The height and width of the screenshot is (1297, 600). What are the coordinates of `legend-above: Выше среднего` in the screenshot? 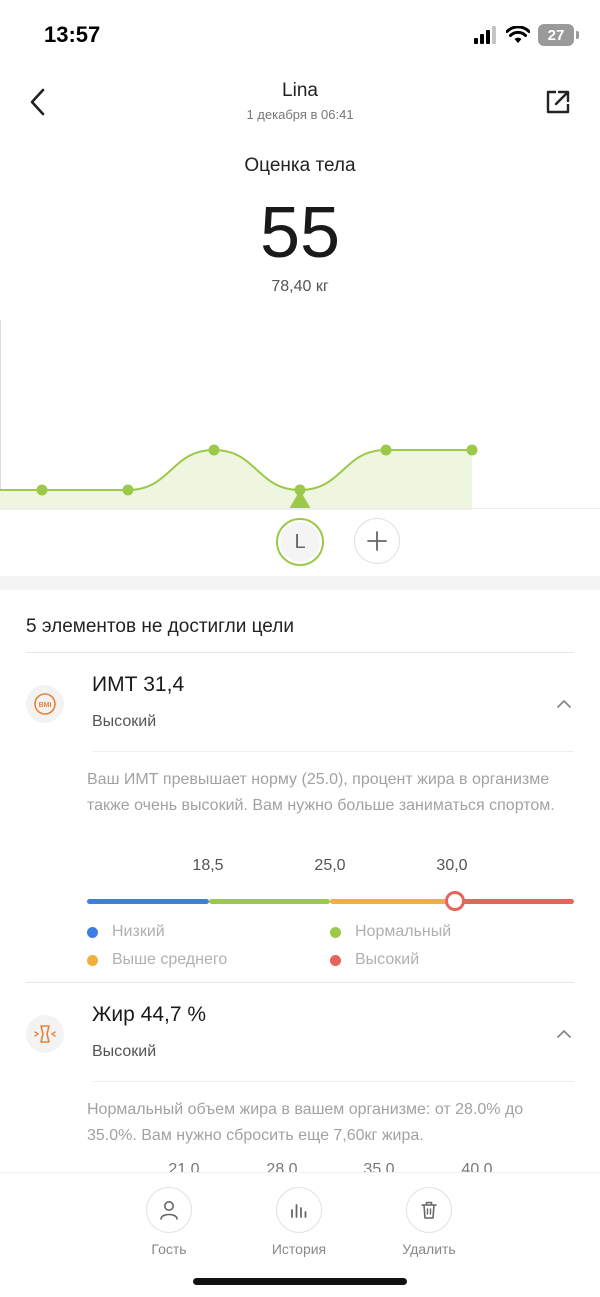 It's located at (157, 960).